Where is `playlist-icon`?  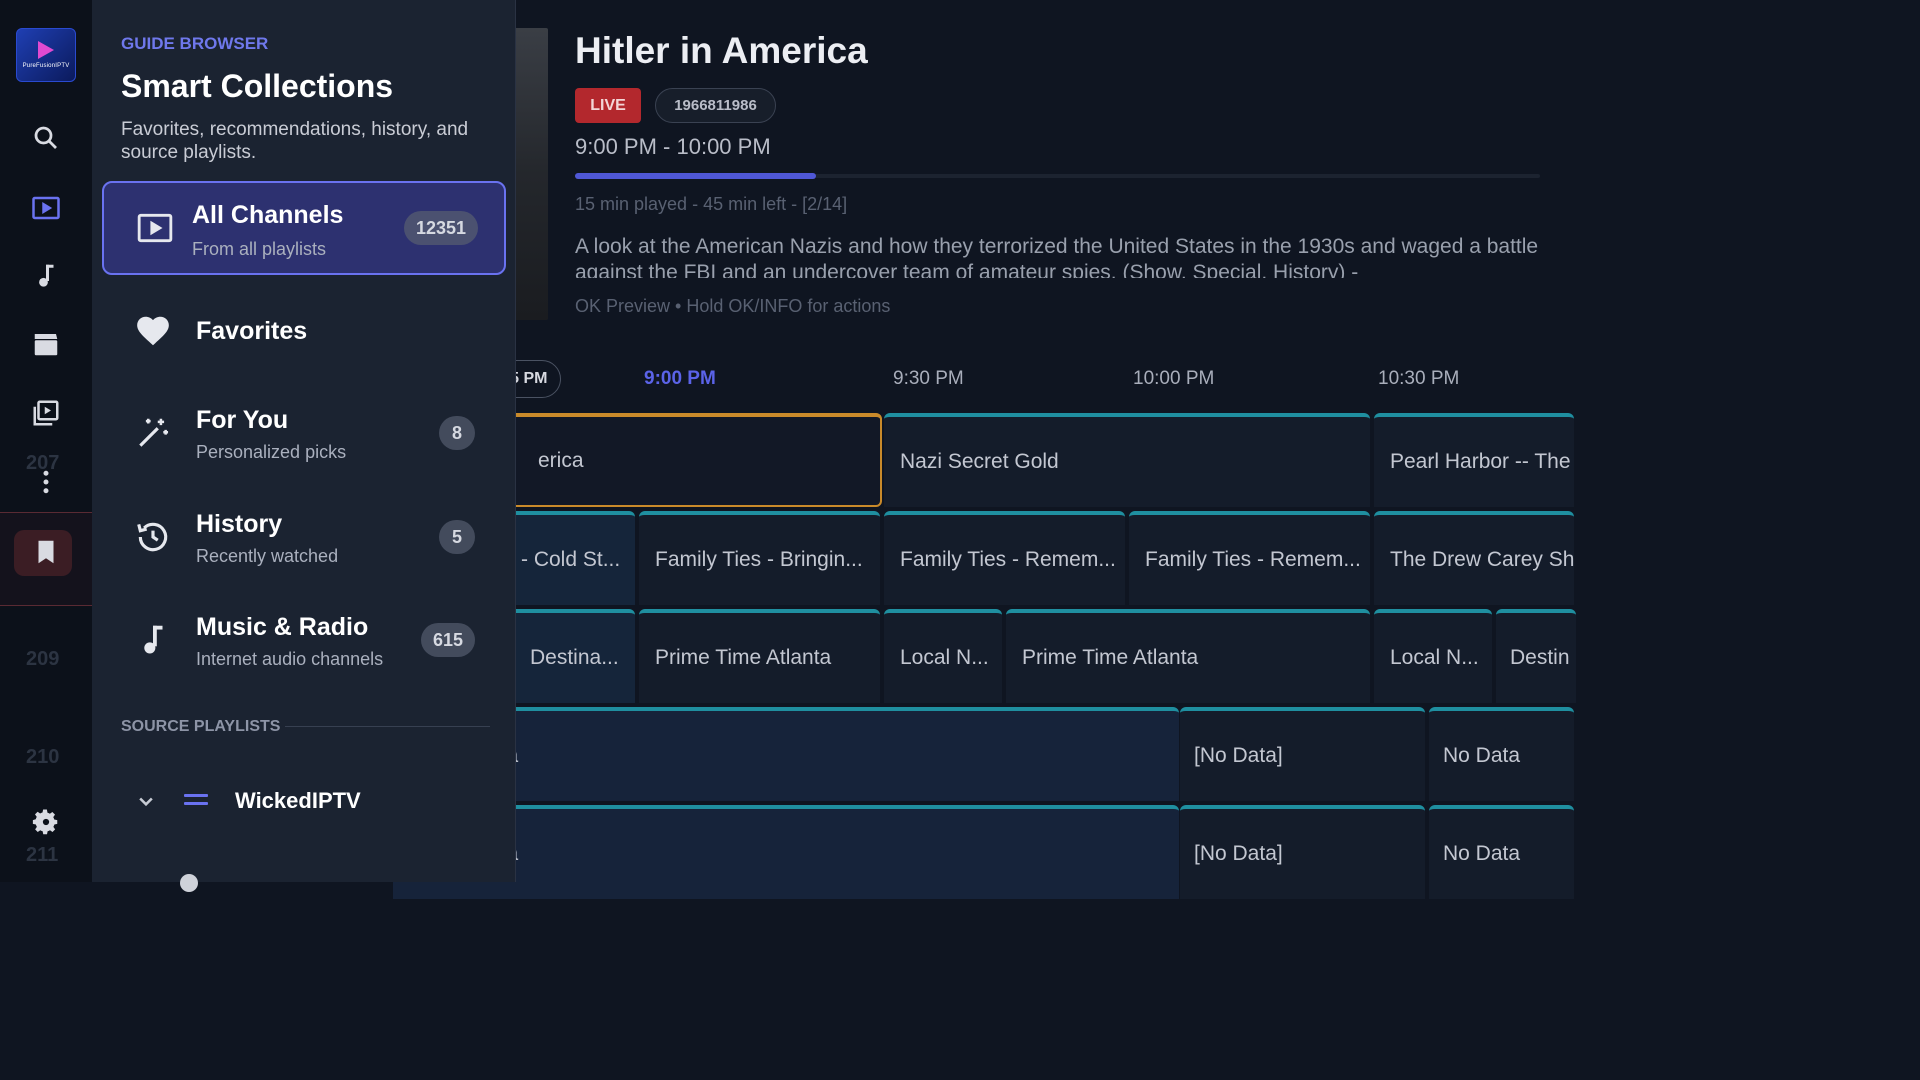 playlist-icon is located at coordinates (196, 802).